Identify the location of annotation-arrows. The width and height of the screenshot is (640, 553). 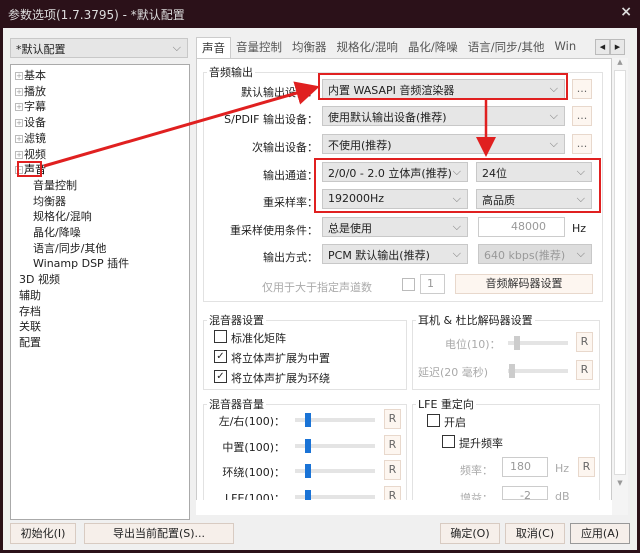
(269, 124).